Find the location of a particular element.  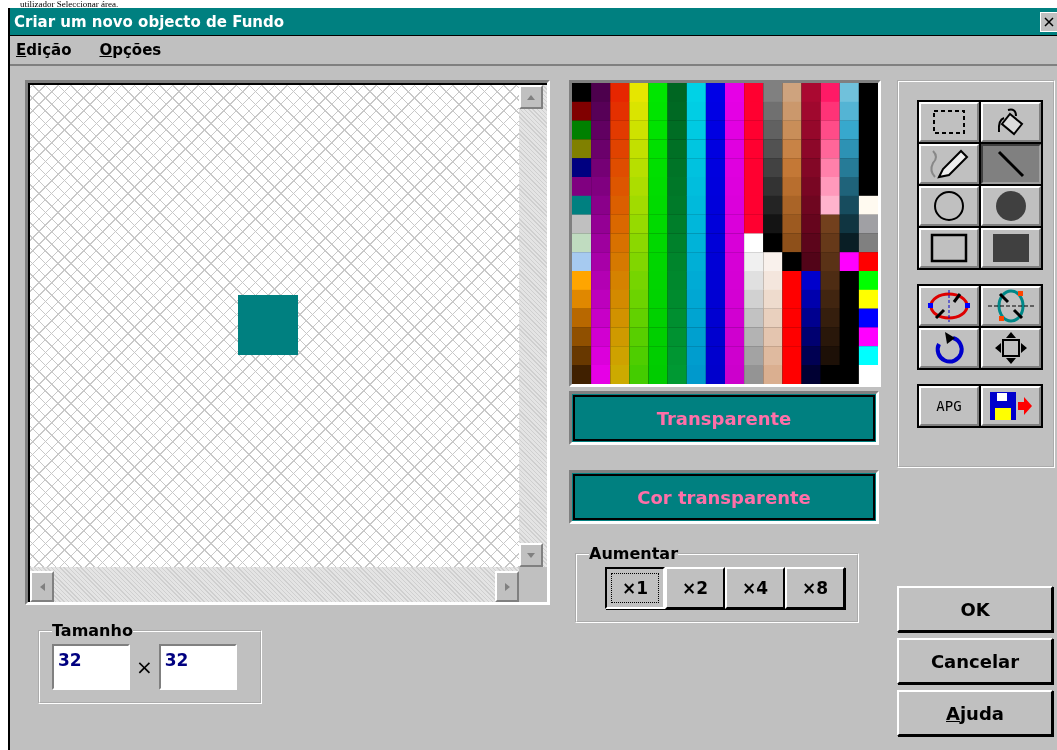

times-sign: × is located at coordinates (144, 667).